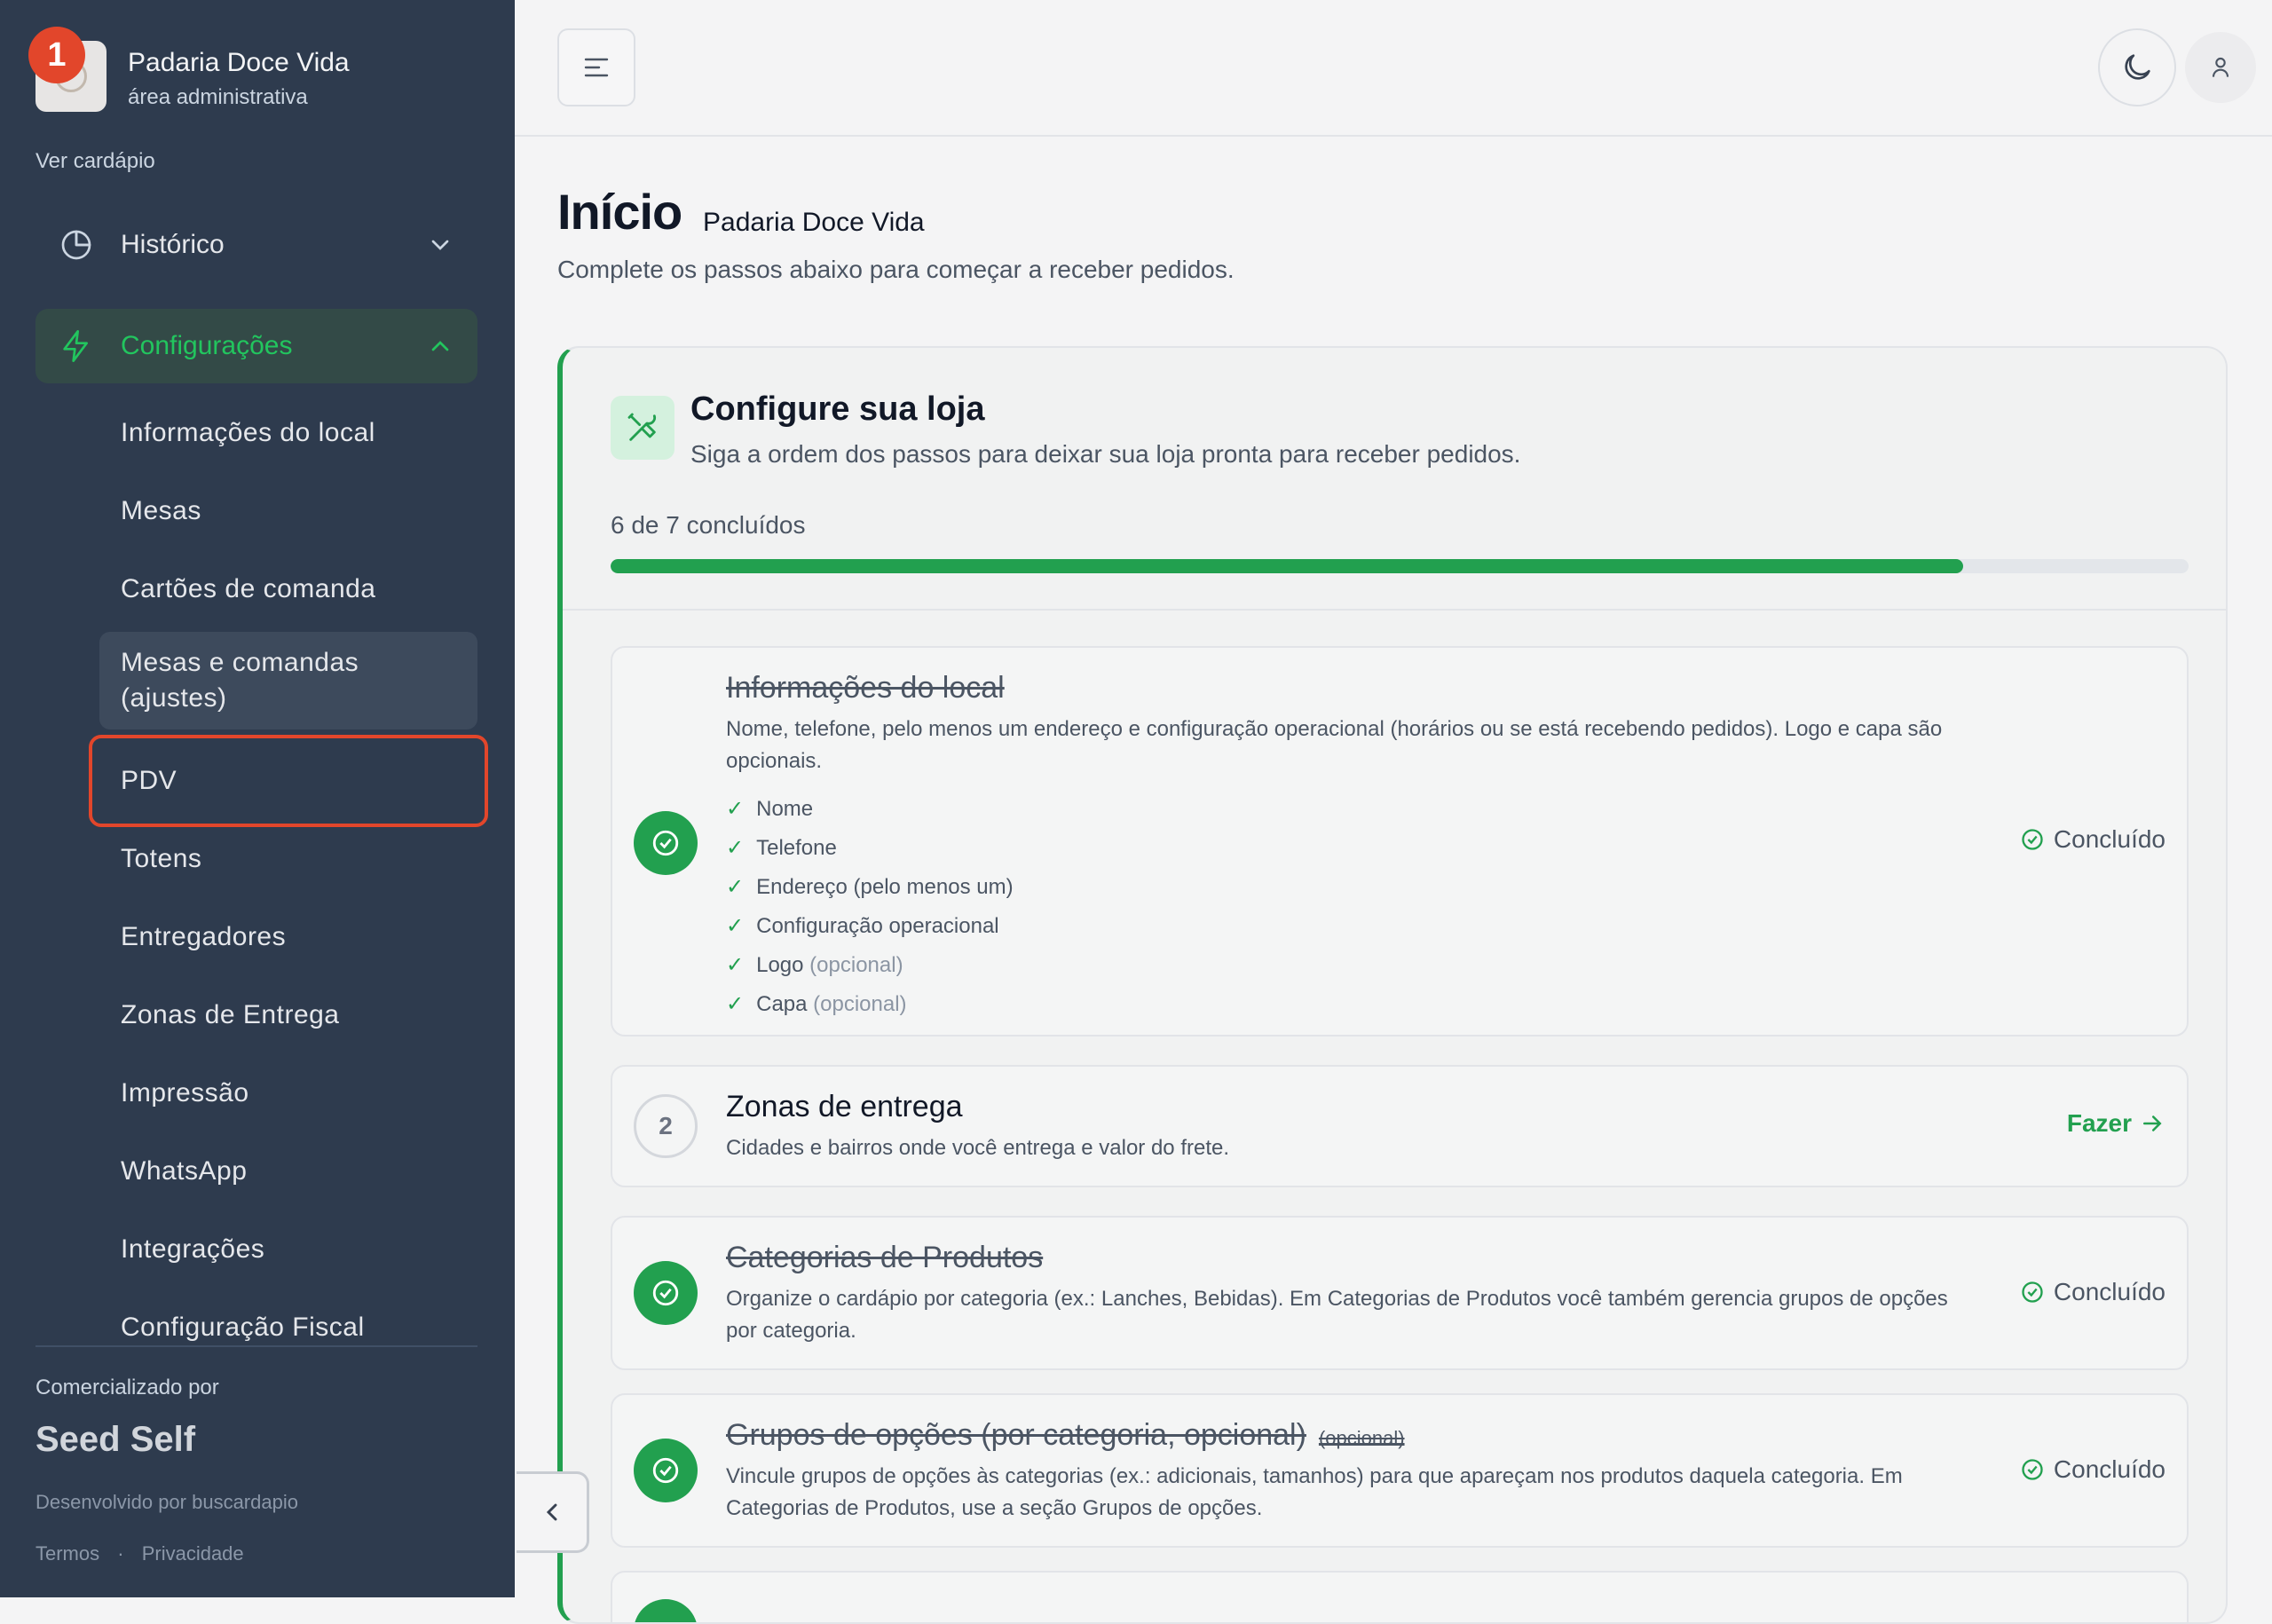 The width and height of the screenshot is (2272, 1624). I want to click on collapse-sidebar-button, so click(553, 1512).